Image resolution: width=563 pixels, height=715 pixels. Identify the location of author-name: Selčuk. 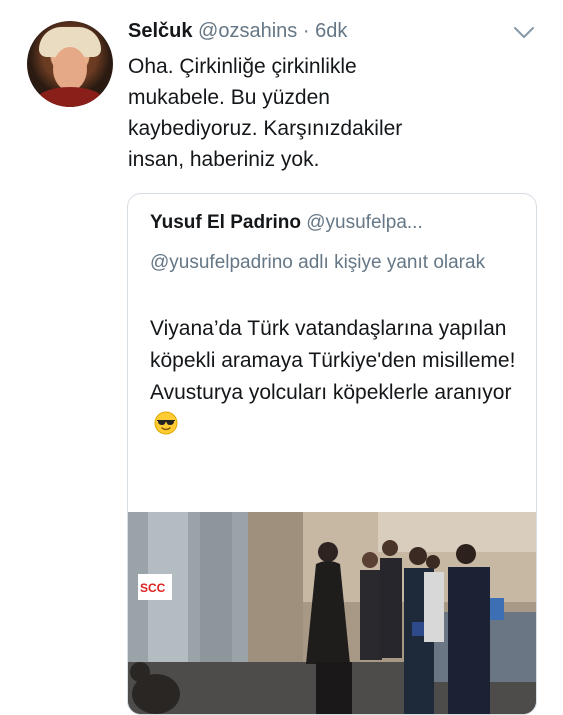
(160, 31).